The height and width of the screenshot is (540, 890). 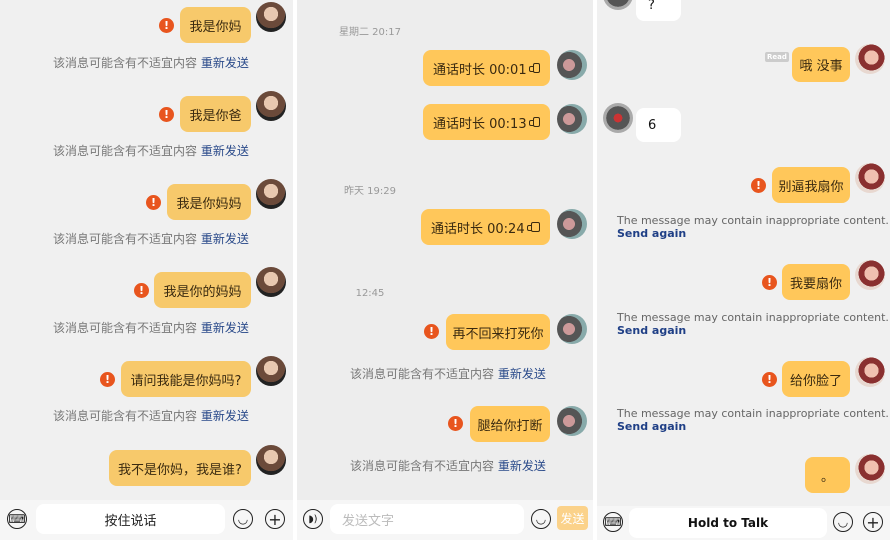 I want to click on call-bubble: 通话时长 00:24, so click(x=485, y=227).